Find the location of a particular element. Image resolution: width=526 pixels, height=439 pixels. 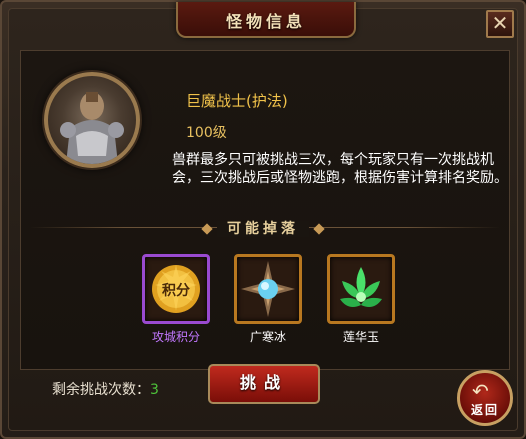

monster-portrait is located at coordinates (92, 120).